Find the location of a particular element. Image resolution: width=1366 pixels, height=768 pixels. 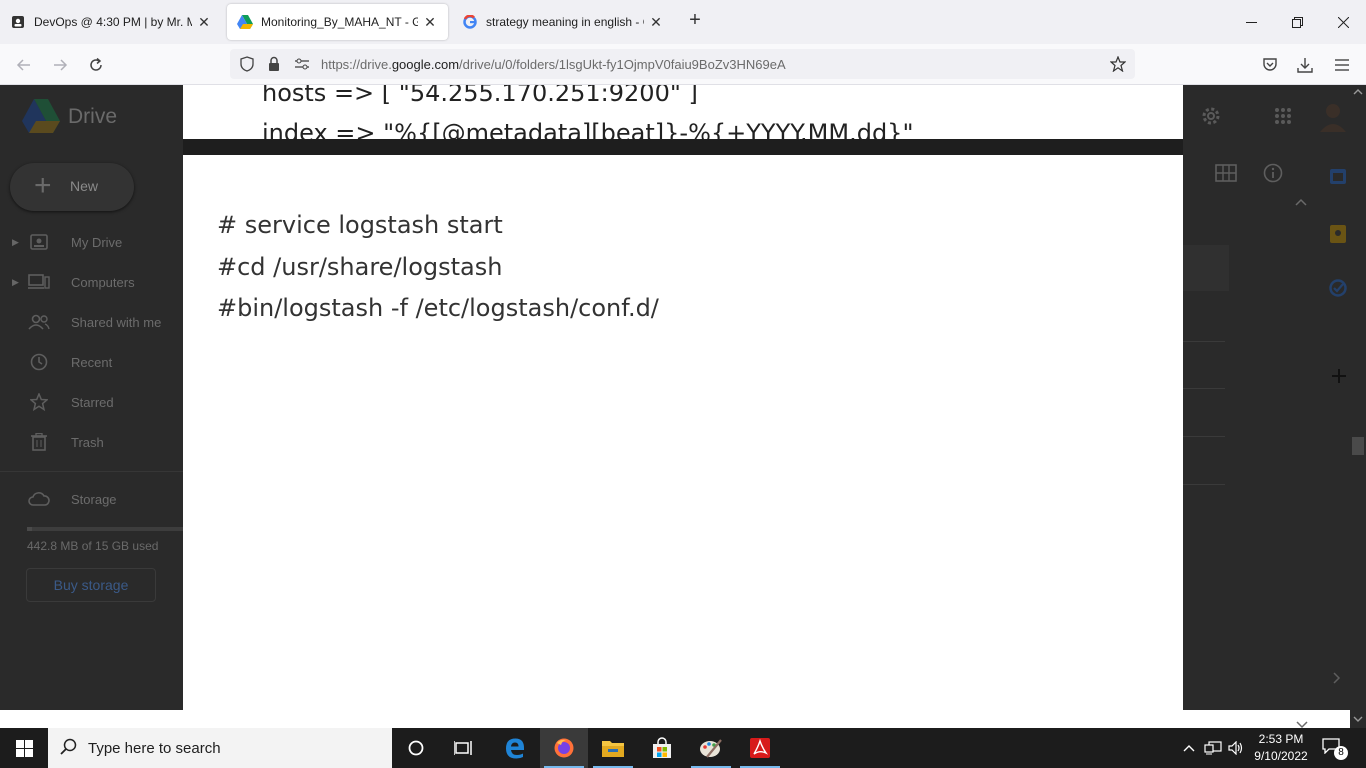

sidebar-item-label: Trash is located at coordinates (87, 442).